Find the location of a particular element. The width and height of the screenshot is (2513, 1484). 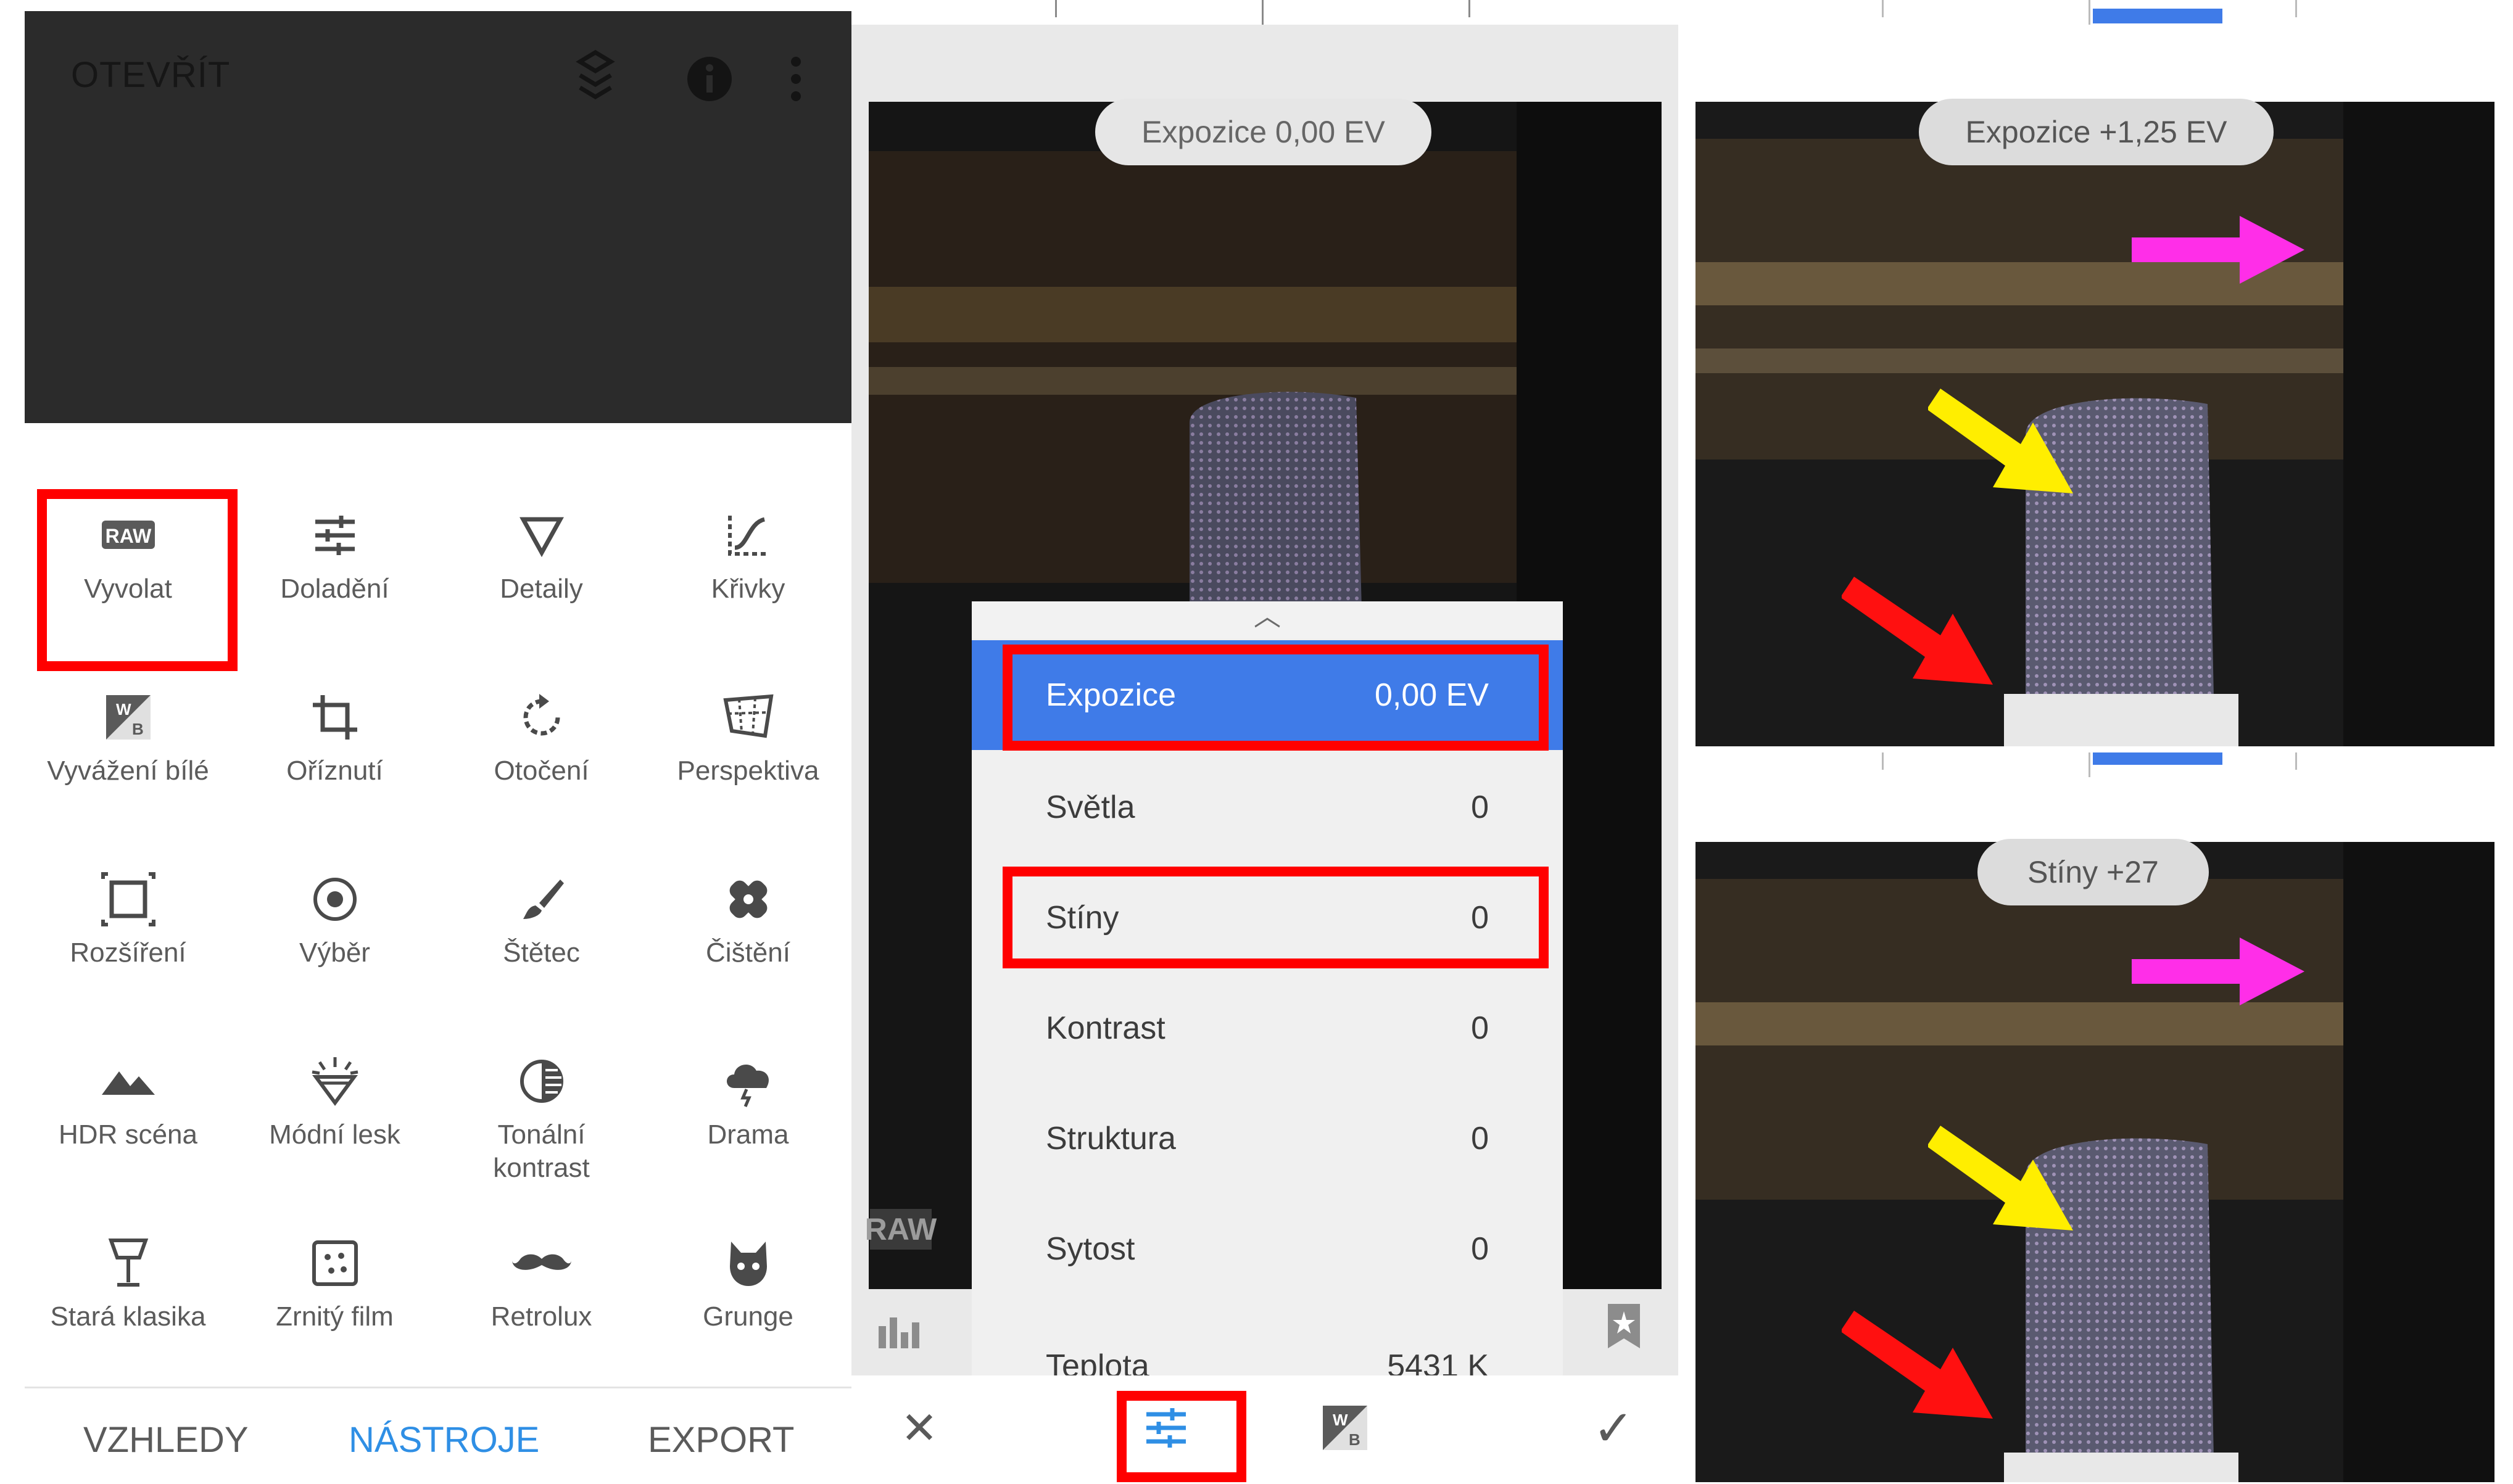

tool-modni-lesk: Módní lesk is located at coordinates (334, 1112).